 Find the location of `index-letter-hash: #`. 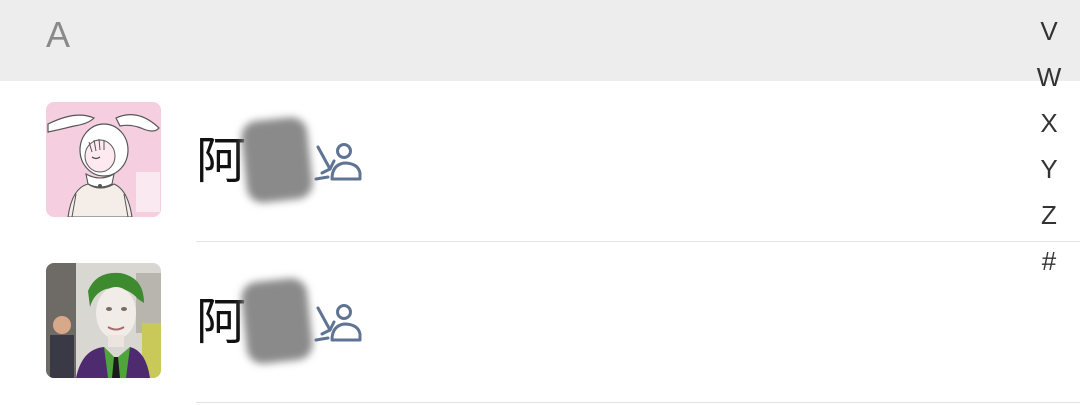

index-letter-hash: # is located at coordinates (1049, 261).